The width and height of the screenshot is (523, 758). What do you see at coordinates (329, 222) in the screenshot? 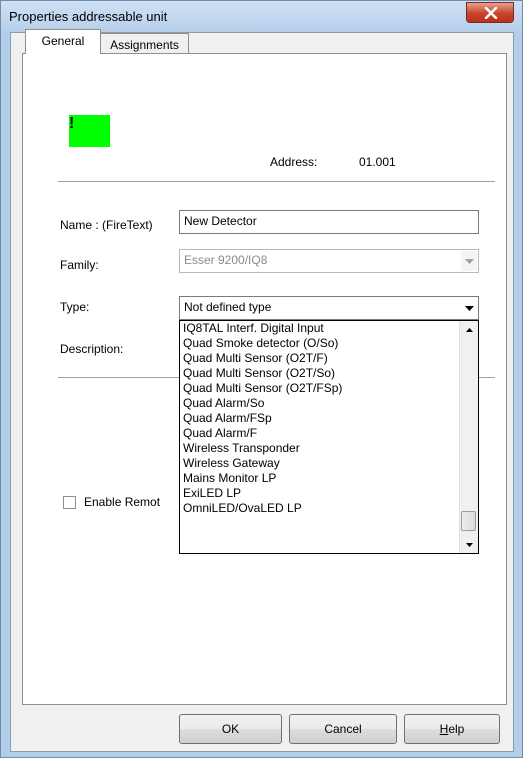
I see `name-input: New Detector` at bounding box center [329, 222].